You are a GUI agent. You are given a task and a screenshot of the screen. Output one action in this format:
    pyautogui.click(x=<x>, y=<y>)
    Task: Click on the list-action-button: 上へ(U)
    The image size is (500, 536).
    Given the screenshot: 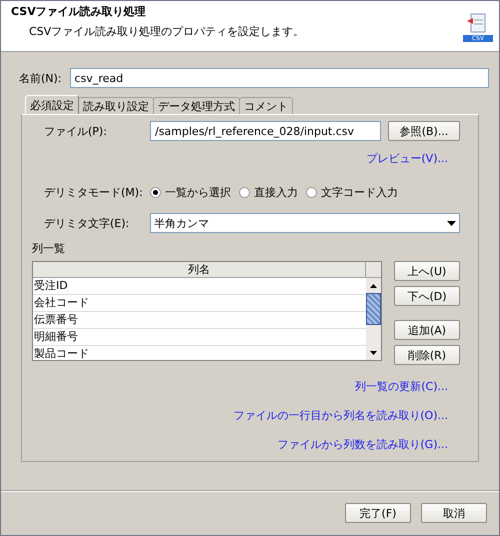 What is the action you would take?
    pyautogui.click(x=427, y=271)
    